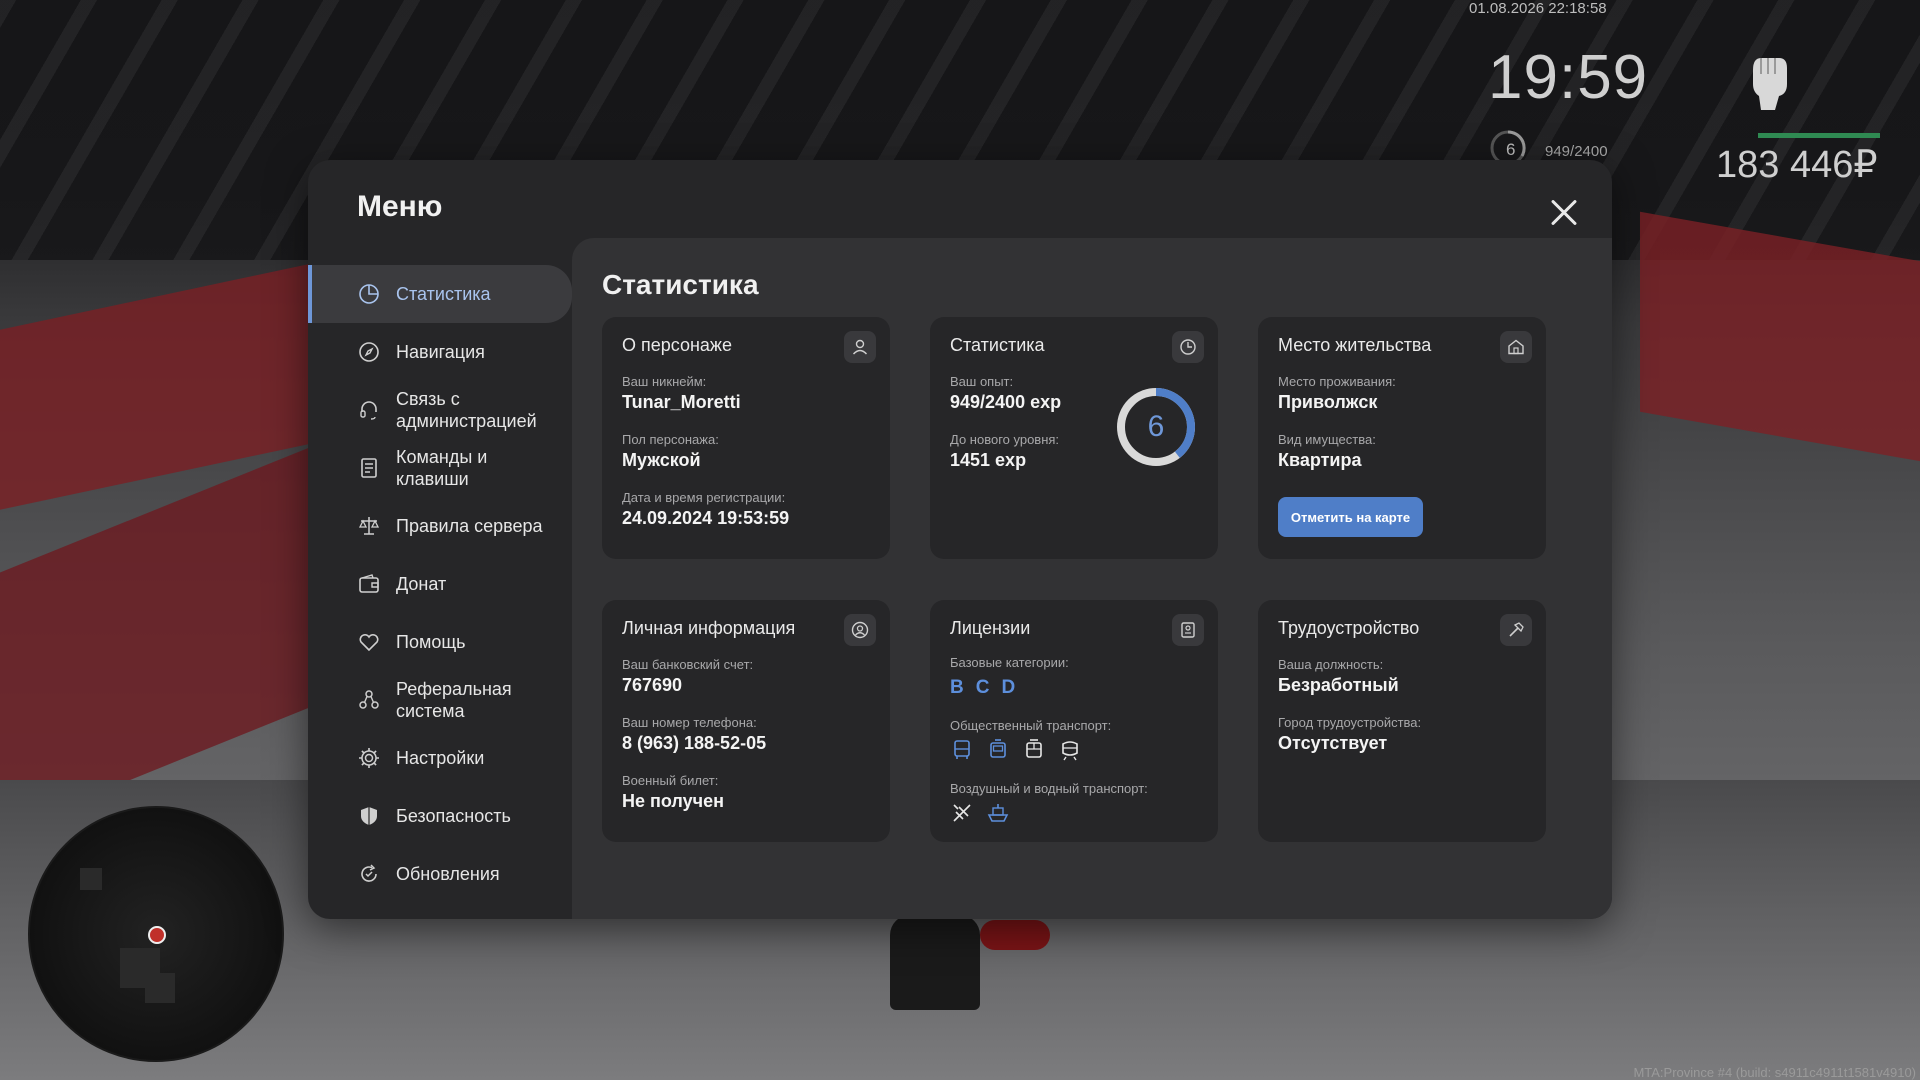  Describe the element at coordinates (670, 439) in the screenshot. I see `gender-label: Пол персонажа:` at that location.